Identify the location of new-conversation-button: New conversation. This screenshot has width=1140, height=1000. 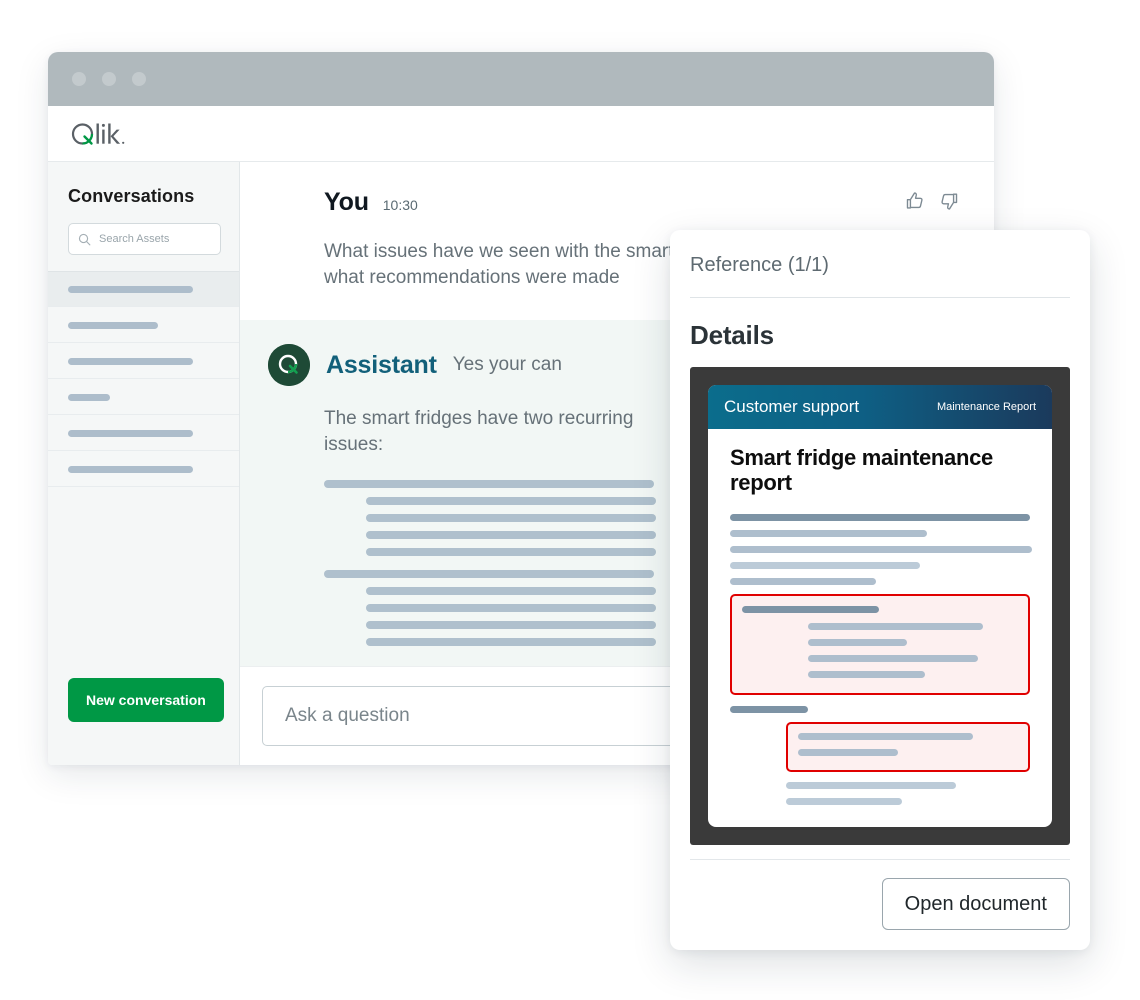
(146, 700).